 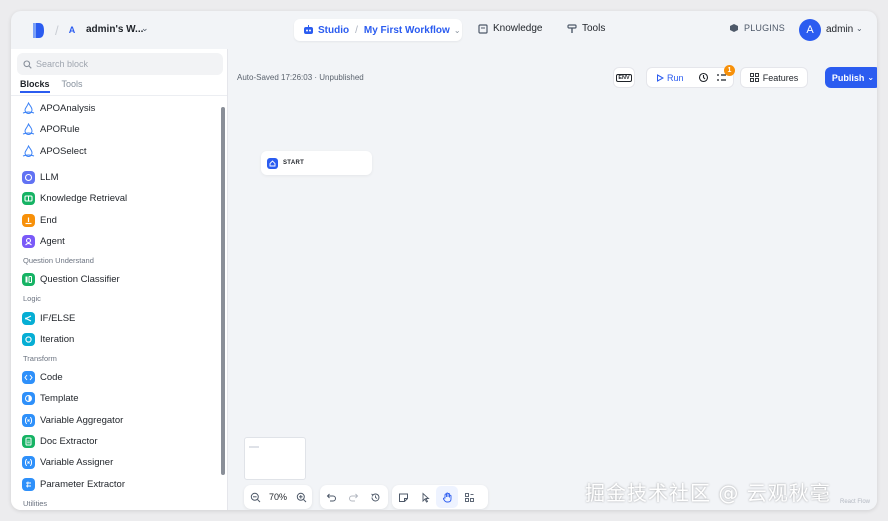 I want to click on flame-icon, so click(x=28, y=129).